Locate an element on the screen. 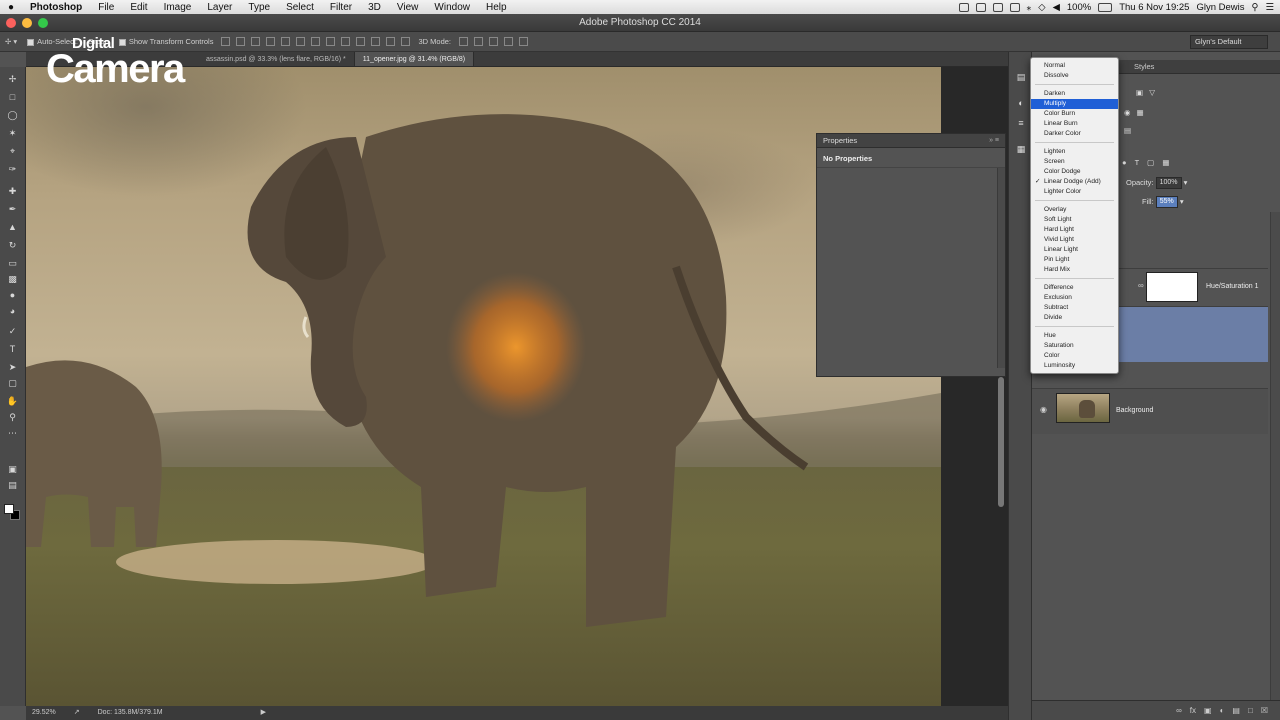 The width and height of the screenshot is (1280, 720). blur-tool-icon: ● is located at coordinates (12, 295).